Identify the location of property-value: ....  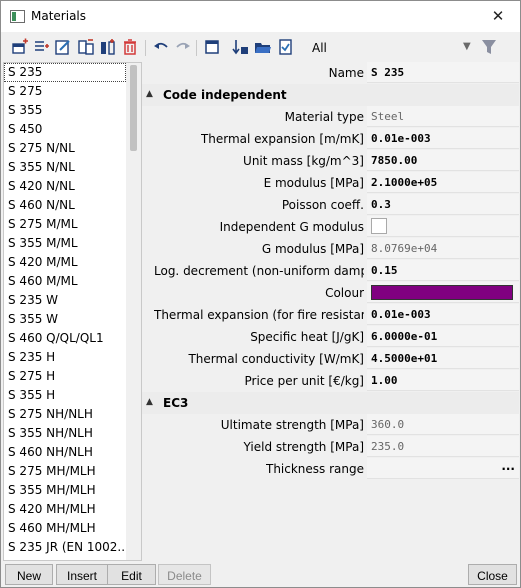
(443, 468).